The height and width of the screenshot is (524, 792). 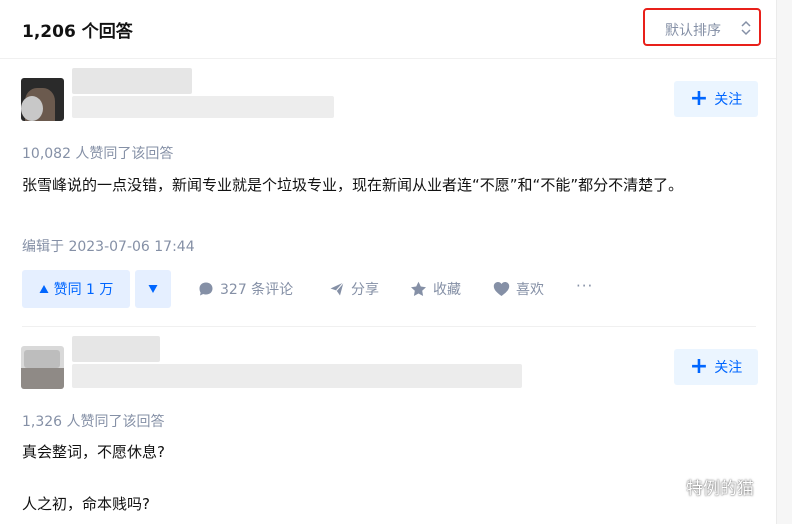 What do you see at coordinates (418, 288) in the screenshot?
I see `star-icon` at bounding box center [418, 288].